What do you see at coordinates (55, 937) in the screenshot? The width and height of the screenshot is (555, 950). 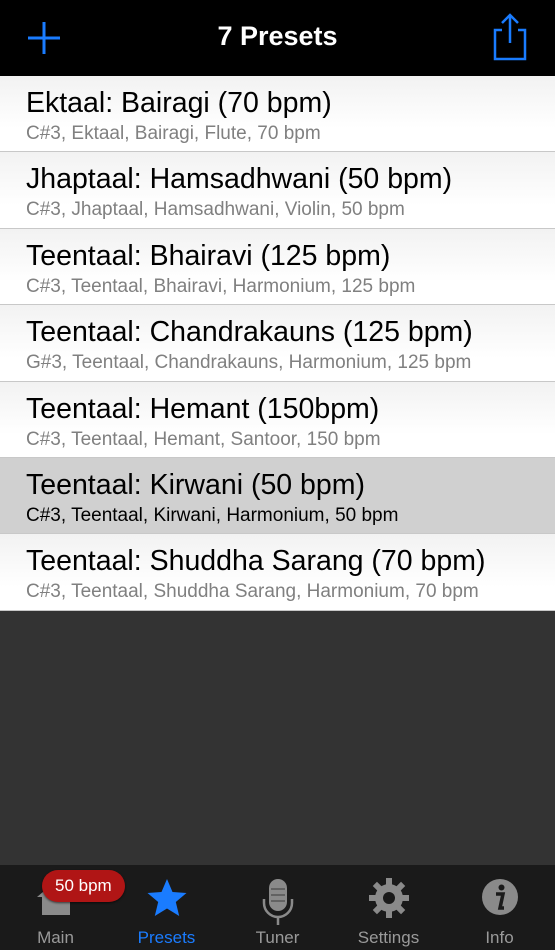 I see `tab-label: Main` at bounding box center [55, 937].